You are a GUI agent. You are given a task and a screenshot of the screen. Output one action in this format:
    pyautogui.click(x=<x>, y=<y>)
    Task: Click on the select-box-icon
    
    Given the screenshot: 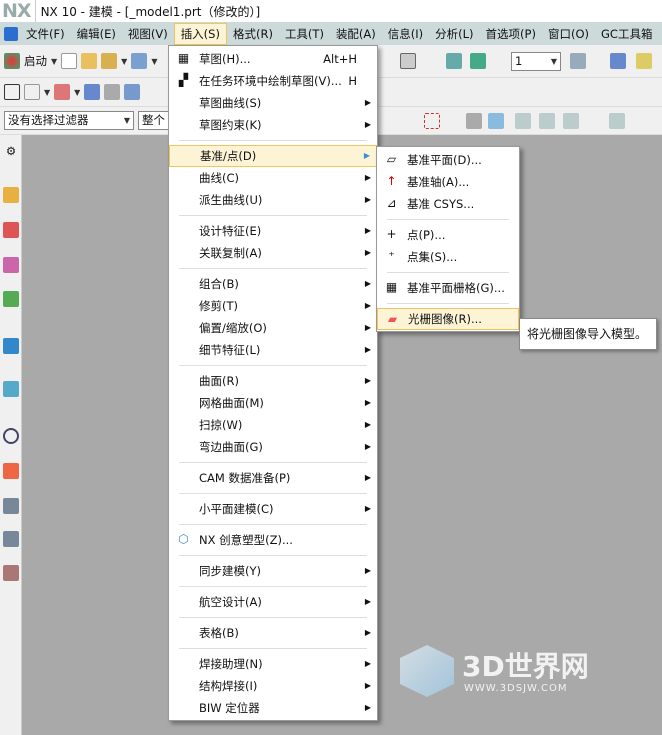 What is the action you would take?
    pyautogui.click(x=432, y=120)
    